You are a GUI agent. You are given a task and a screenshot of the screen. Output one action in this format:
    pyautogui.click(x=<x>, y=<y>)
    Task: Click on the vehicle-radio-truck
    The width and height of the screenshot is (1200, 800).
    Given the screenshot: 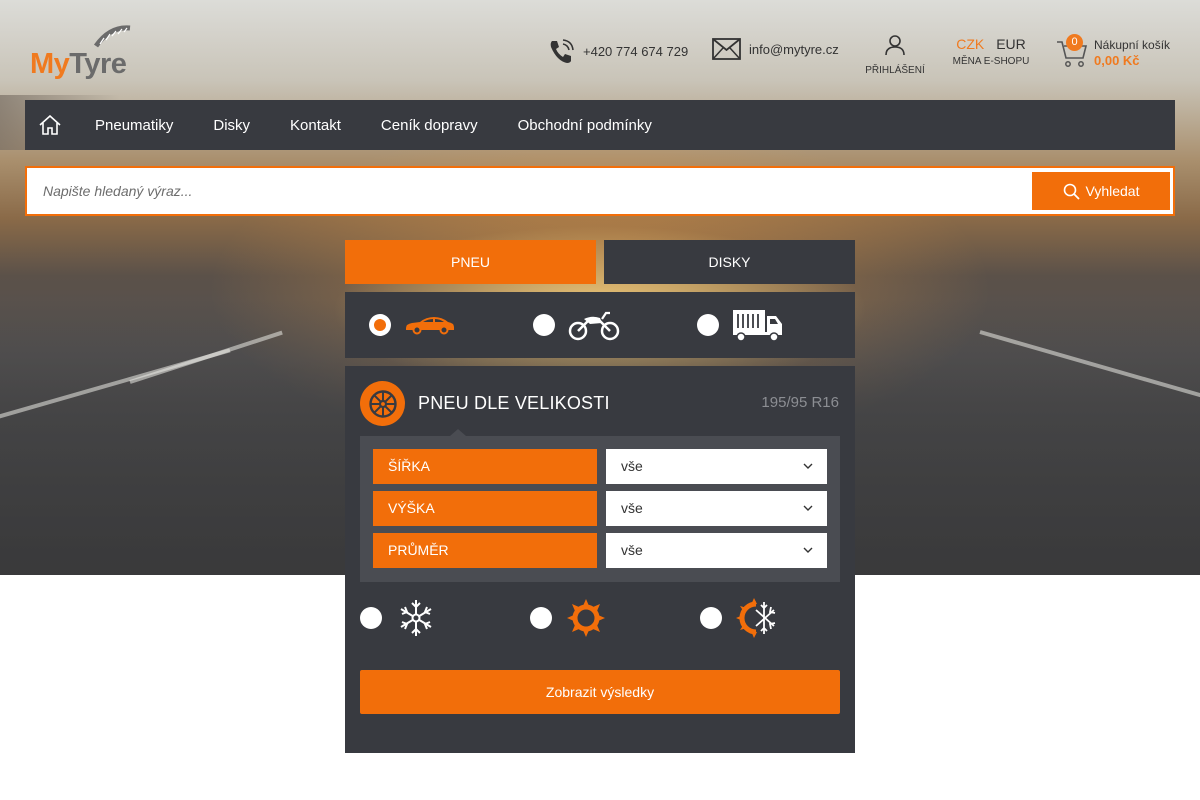 What is the action you would take?
    pyautogui.click(x=708, y=325)
    